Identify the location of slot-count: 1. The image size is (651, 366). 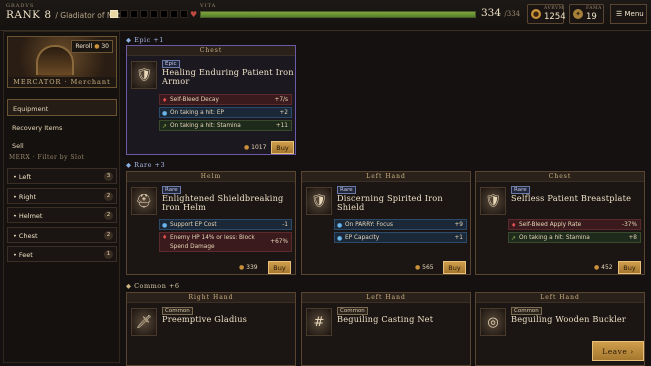
(108, 254).